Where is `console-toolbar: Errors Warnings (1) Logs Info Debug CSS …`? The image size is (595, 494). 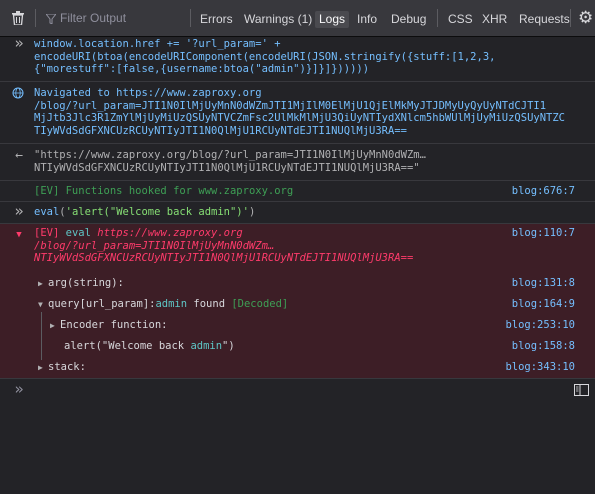
console-toolbar: Errors Warnings (1) Logs Info Debug CSS … is located at coordinates (297, 18).